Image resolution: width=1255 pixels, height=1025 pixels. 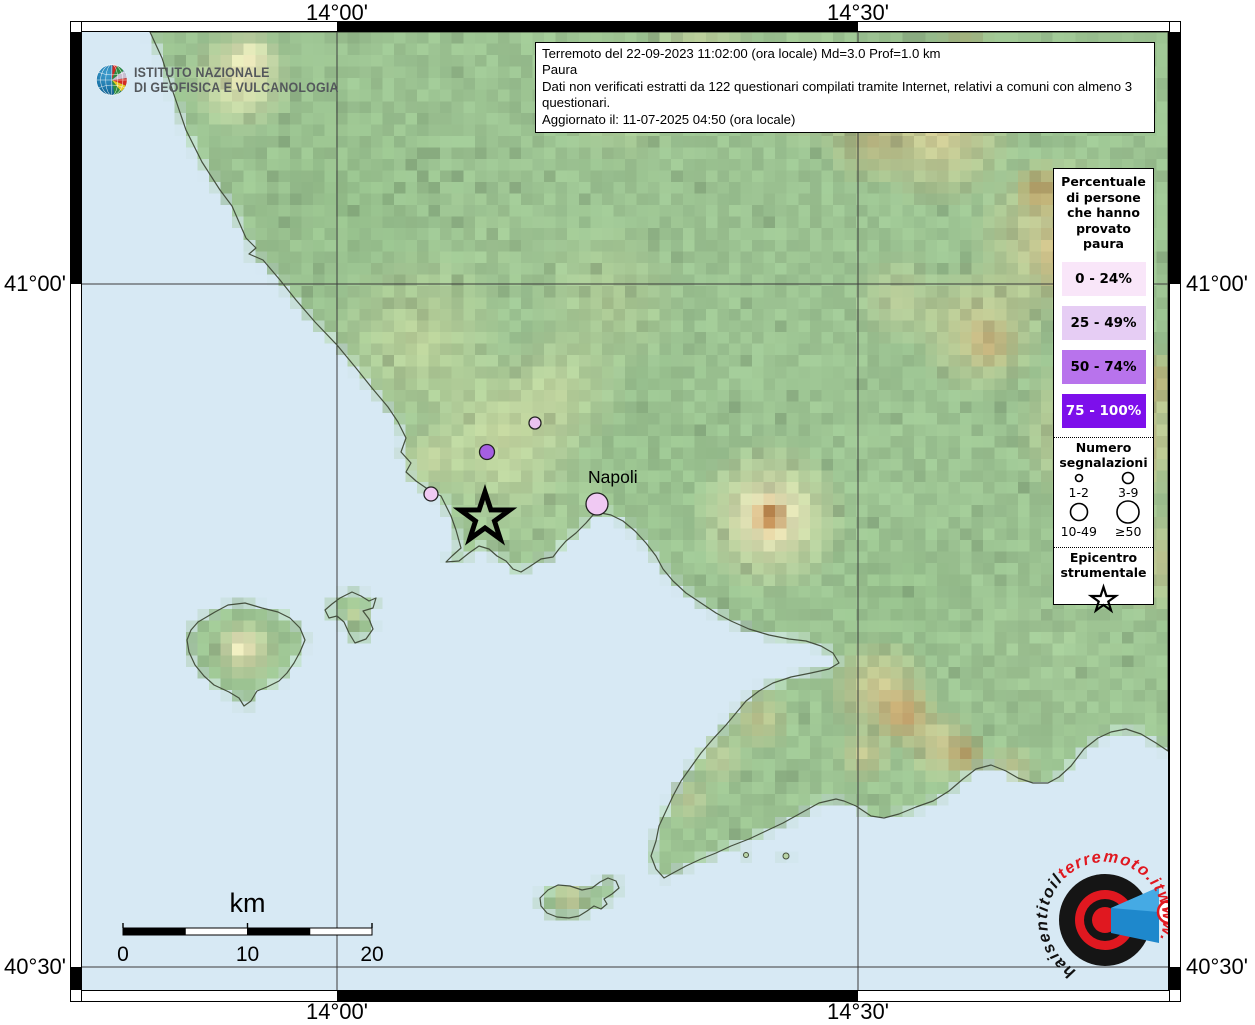 What do you see at coordinates (1078, 531) in the screenshot?
I see `report-size-label: 10-49` at bounding box center [1078, 531].